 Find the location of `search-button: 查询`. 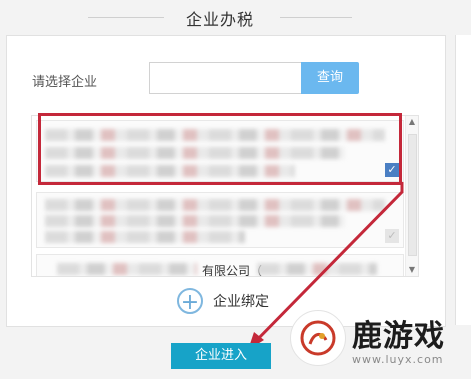

search-button: 查询 is located at coordinates (330, 78).